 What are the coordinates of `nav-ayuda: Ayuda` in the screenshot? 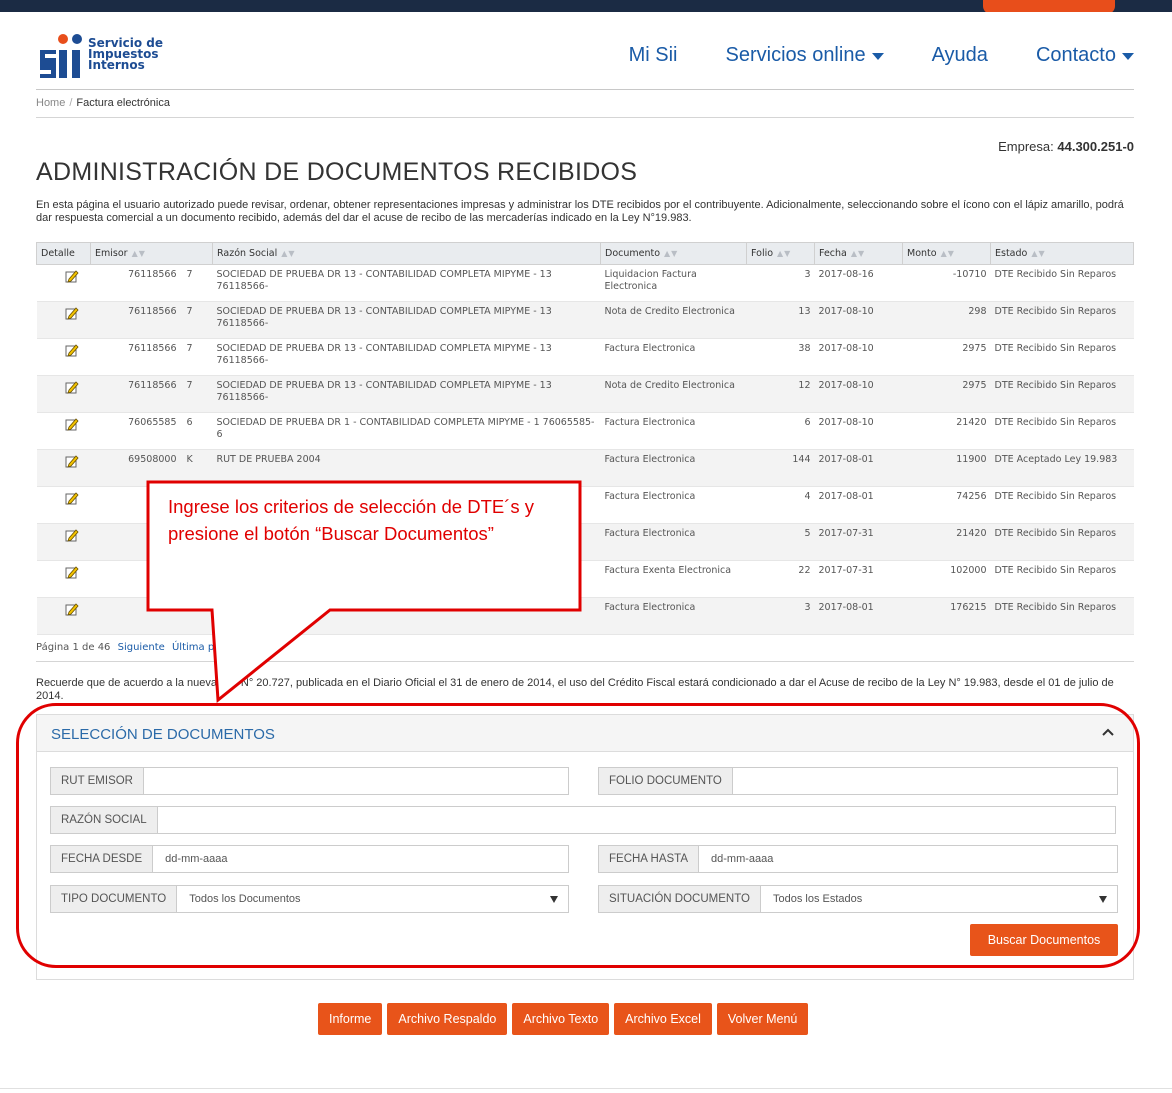 It's located at (960, 55).